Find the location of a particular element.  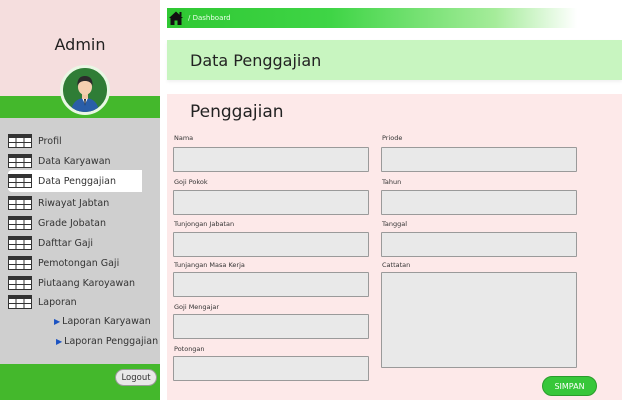

sidebar-item-piutang-karyawan: Piutaang Karoyawan is located at coordinates (84, 283).